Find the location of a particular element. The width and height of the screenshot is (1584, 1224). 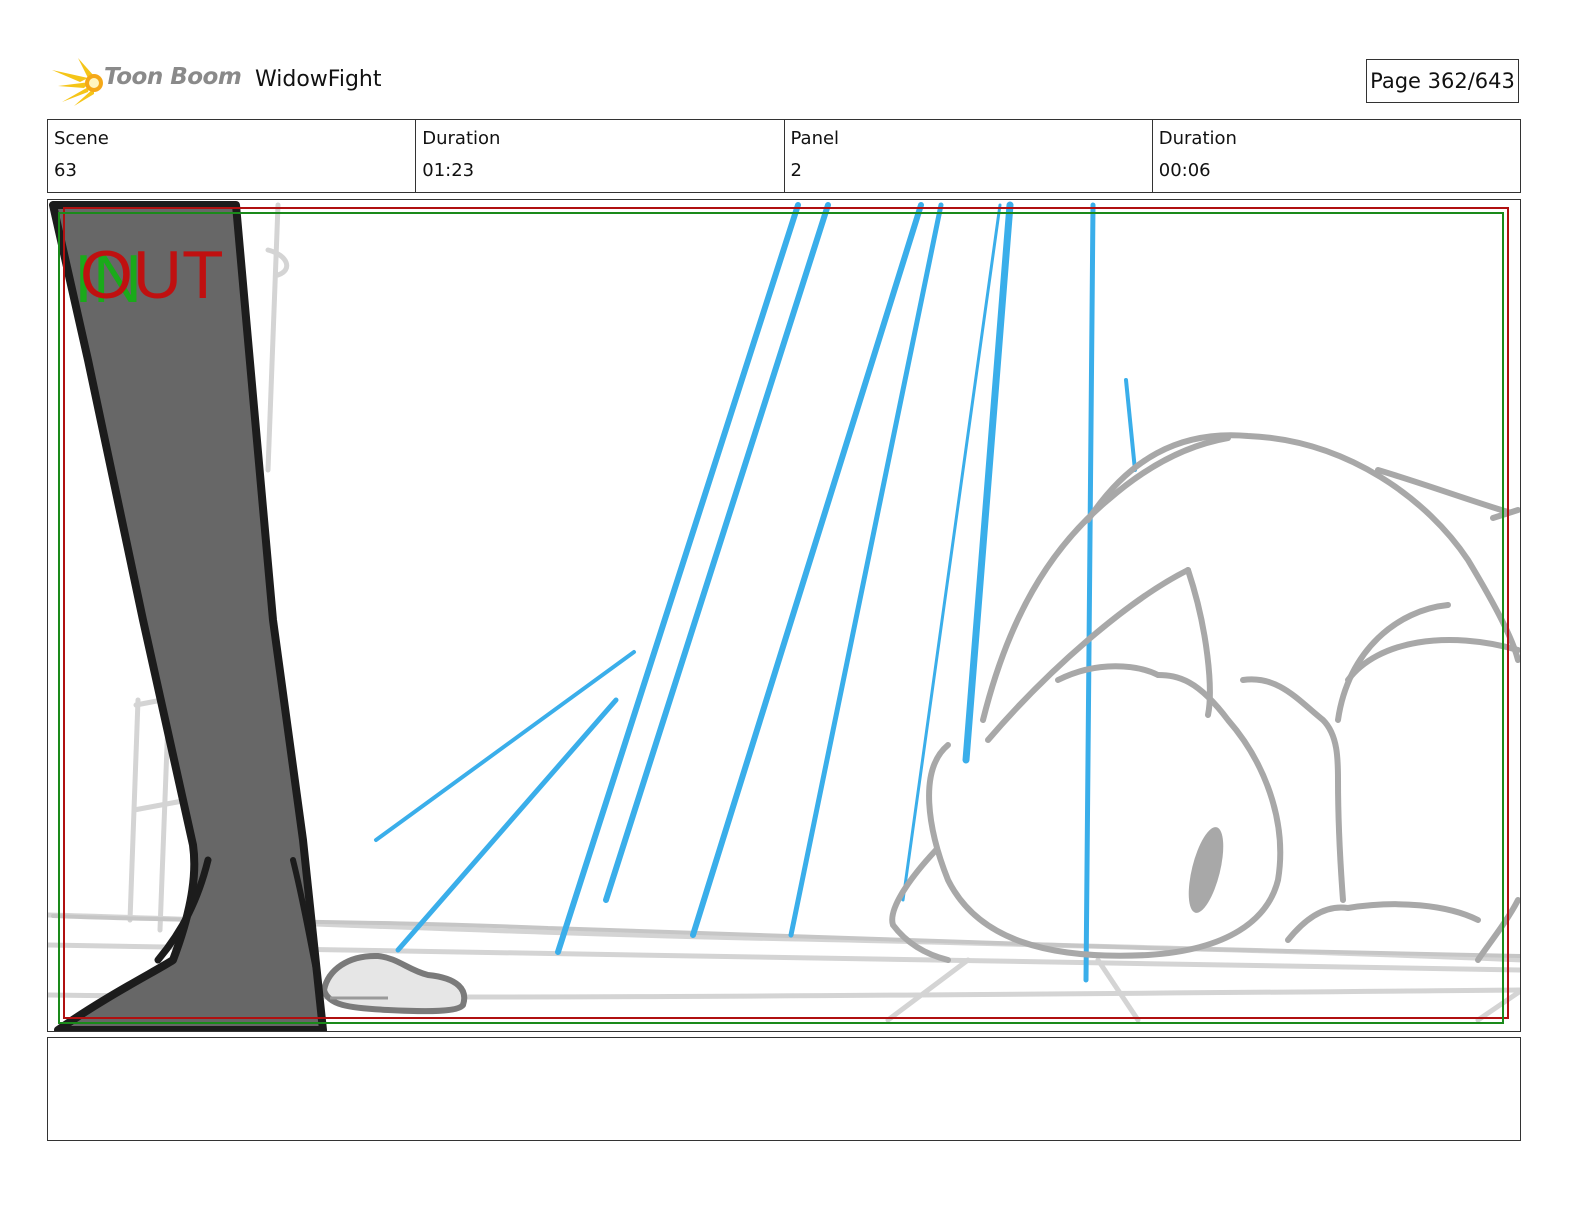

out-label: OUT is located at coordinates (152, 275).